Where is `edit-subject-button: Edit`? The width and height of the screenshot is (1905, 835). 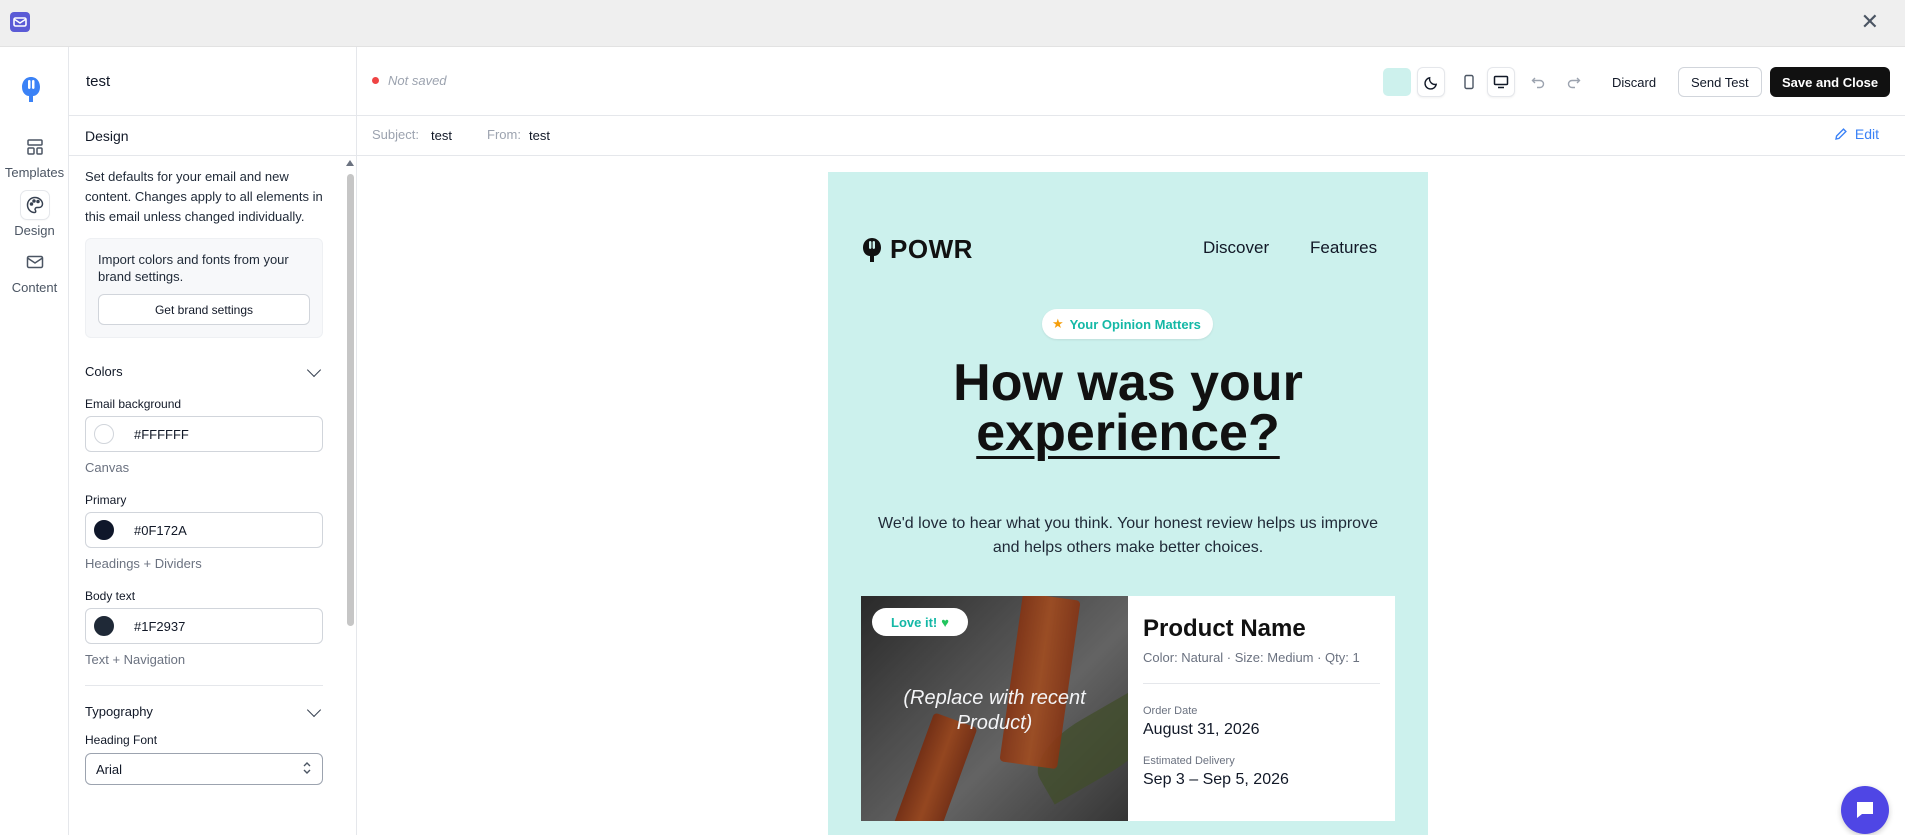 edit-subject-button: Edit is located at coordinates (1856, 134).